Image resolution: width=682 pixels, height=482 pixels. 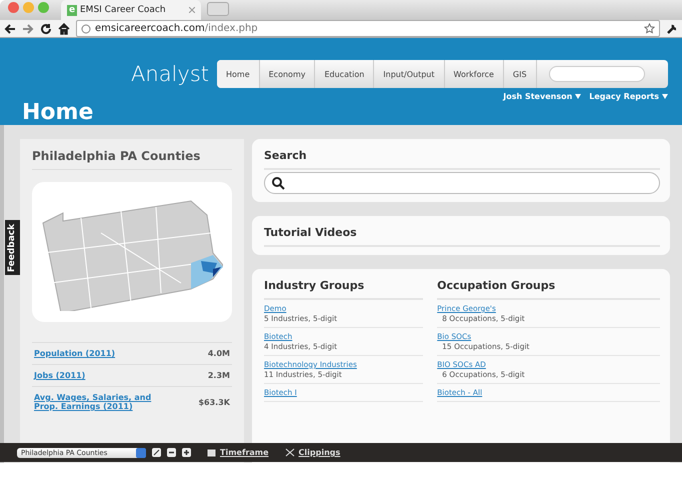 I want to click on edit-icon, so click(x=156, y=452).